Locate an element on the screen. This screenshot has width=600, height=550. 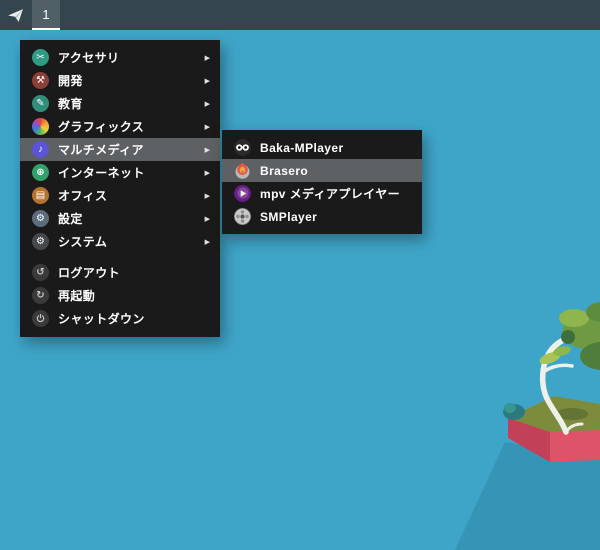
paper-plane-icon is located at coordinates (15, 15).